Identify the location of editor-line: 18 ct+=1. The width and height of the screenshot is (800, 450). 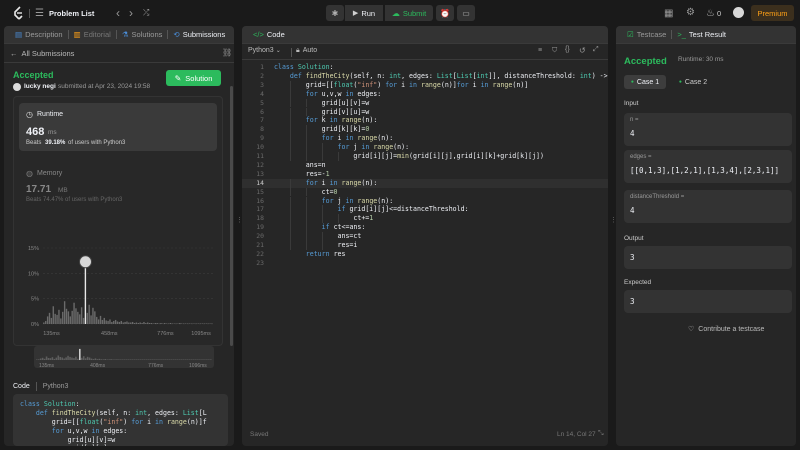
(425, 219).